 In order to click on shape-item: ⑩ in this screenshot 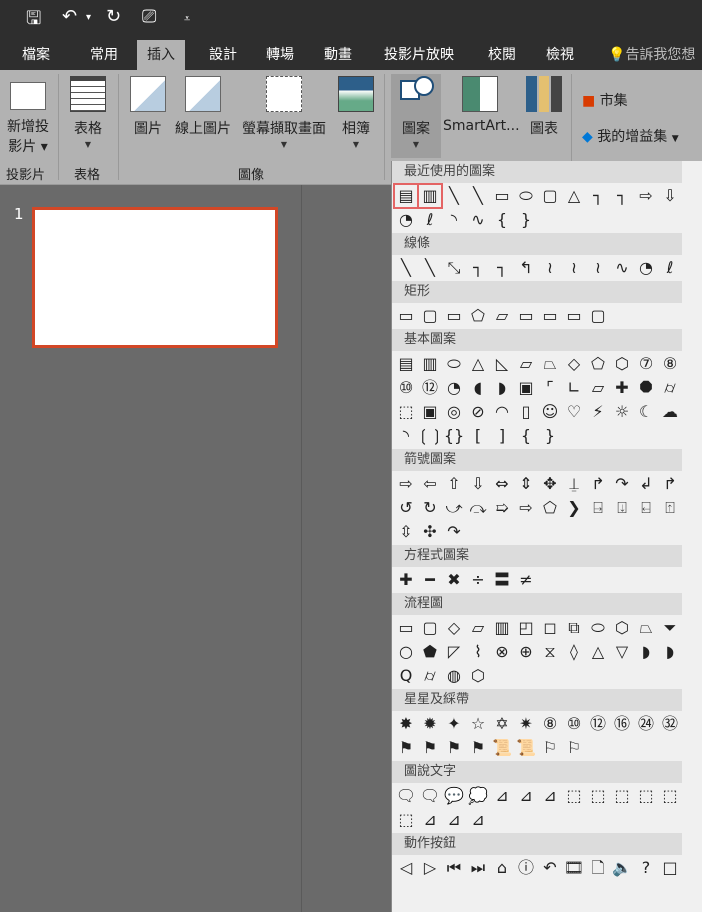, I will do `click(574, 724)`.